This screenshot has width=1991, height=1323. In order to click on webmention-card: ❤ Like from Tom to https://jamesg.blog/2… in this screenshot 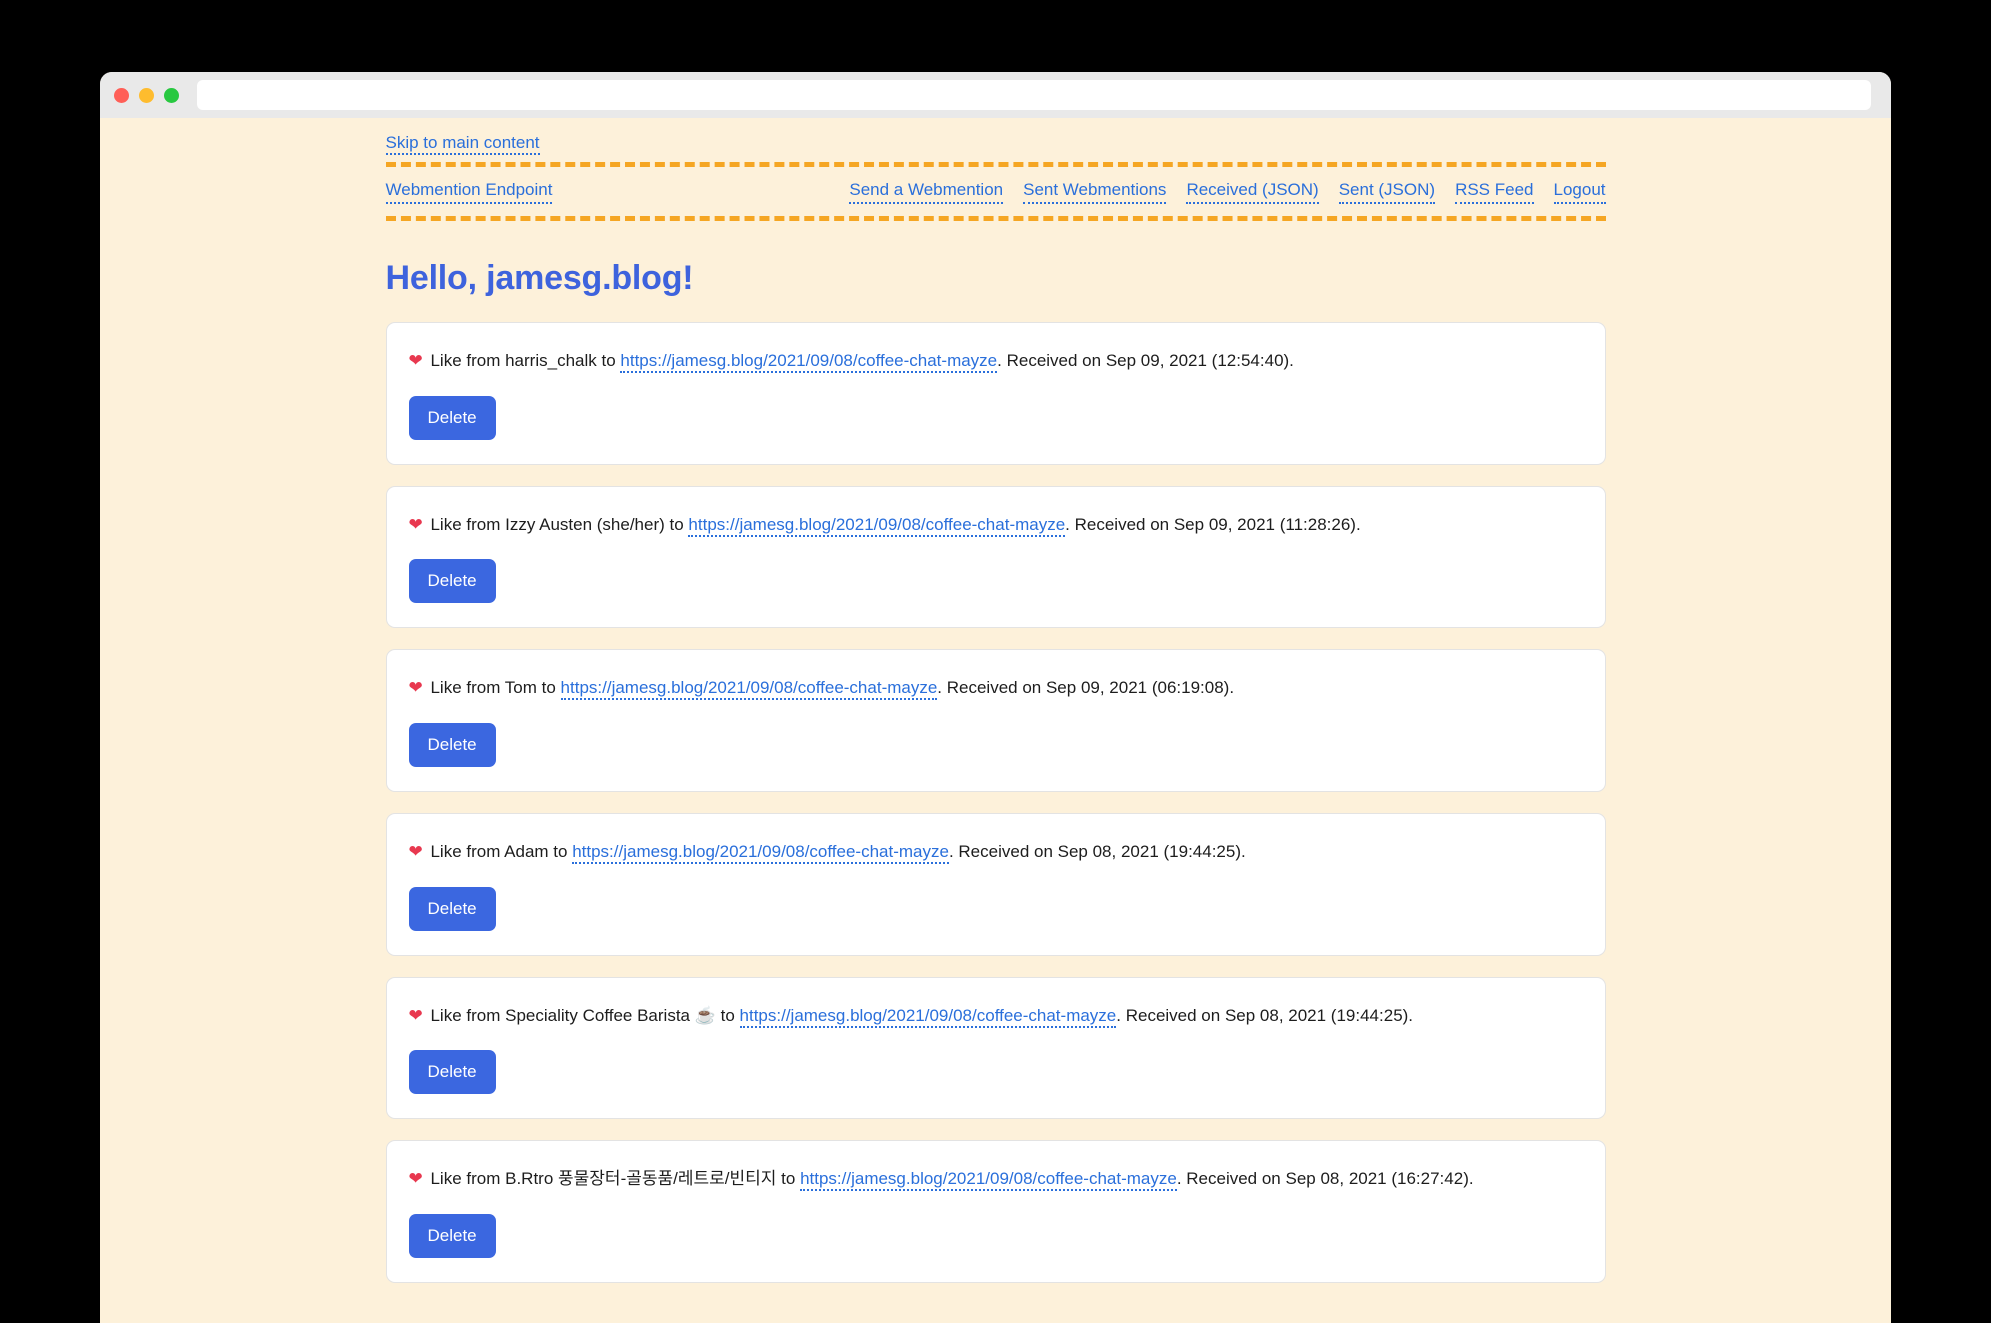, I will do `click(995, 721)`.